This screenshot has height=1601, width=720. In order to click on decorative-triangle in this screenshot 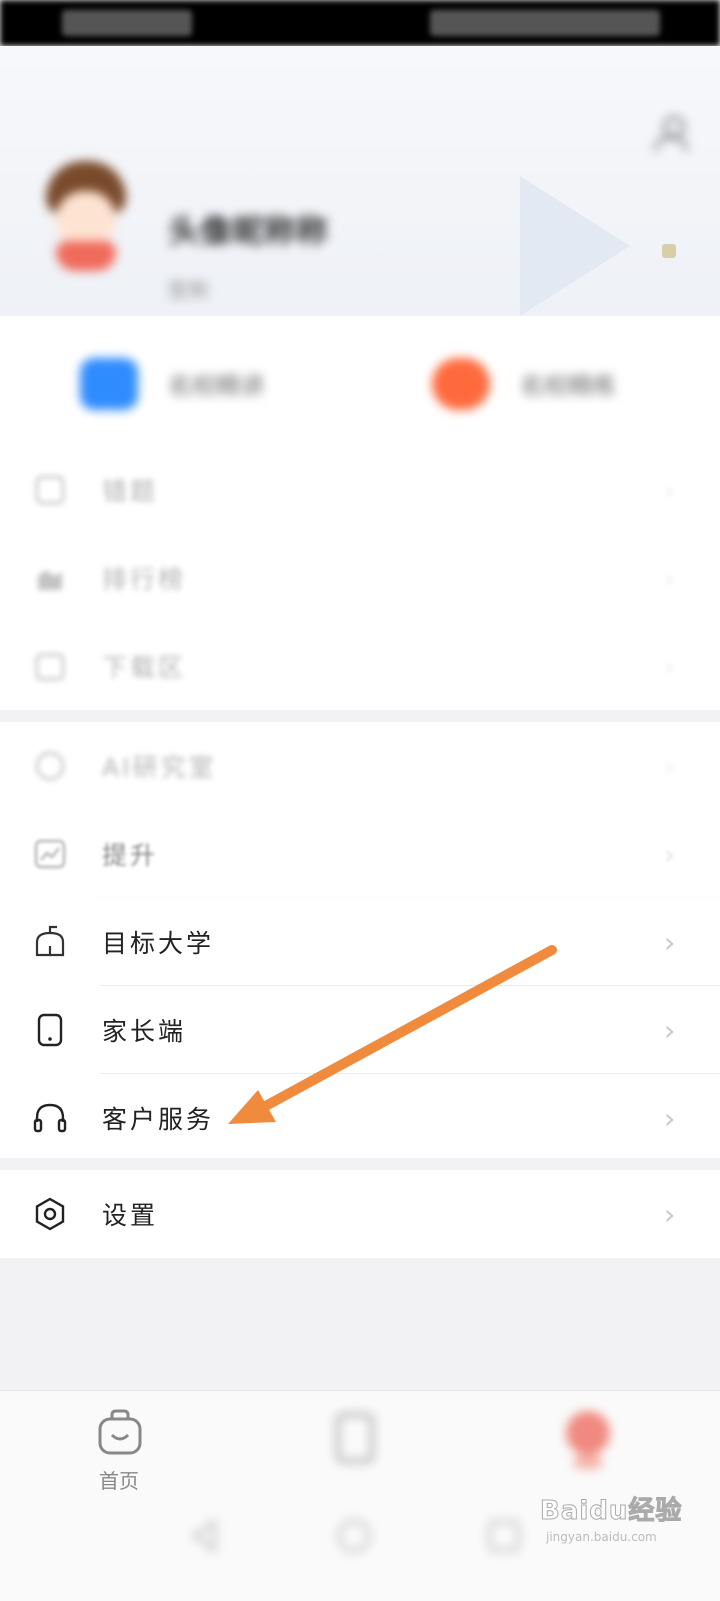, I will do `click(575, 246)`.